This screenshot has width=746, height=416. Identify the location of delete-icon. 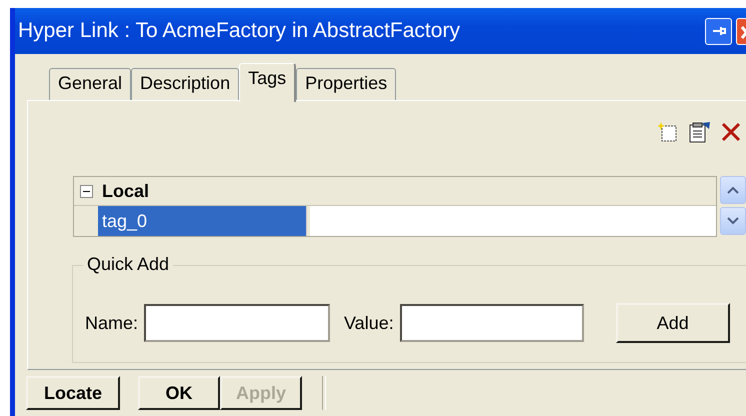
(731, 132).